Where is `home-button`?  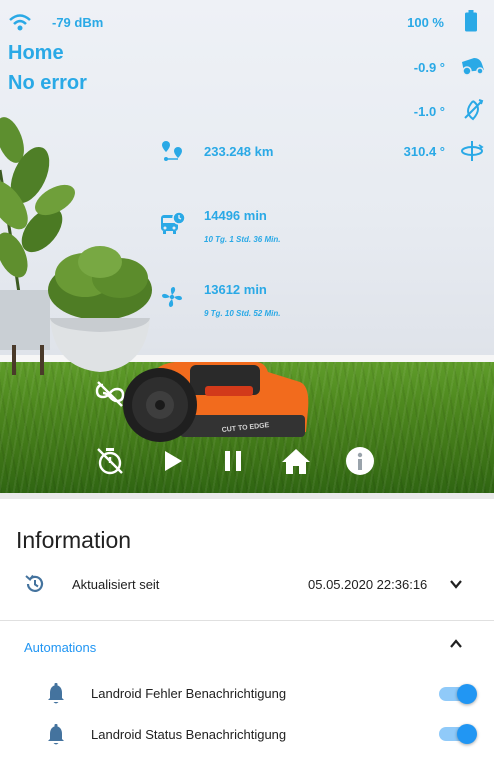
home-button is located at coordinates (296, 461).